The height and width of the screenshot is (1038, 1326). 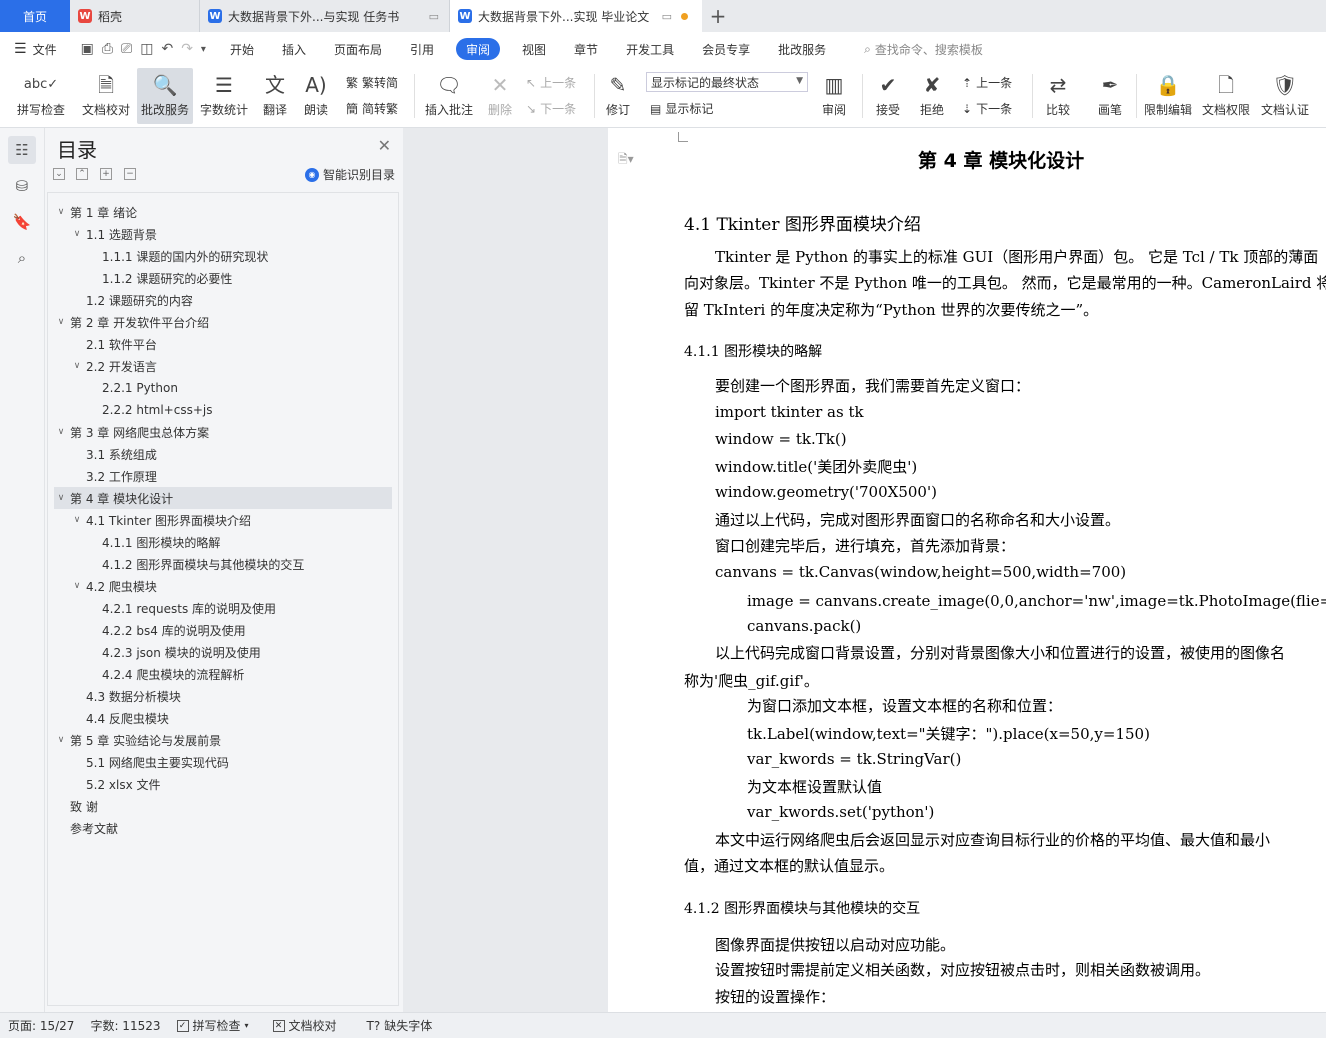 What do you see at coordinates (107, 49) in the screenshot?
I see `export-pdf-icon: ⎙` at bounding box center [107, 49].